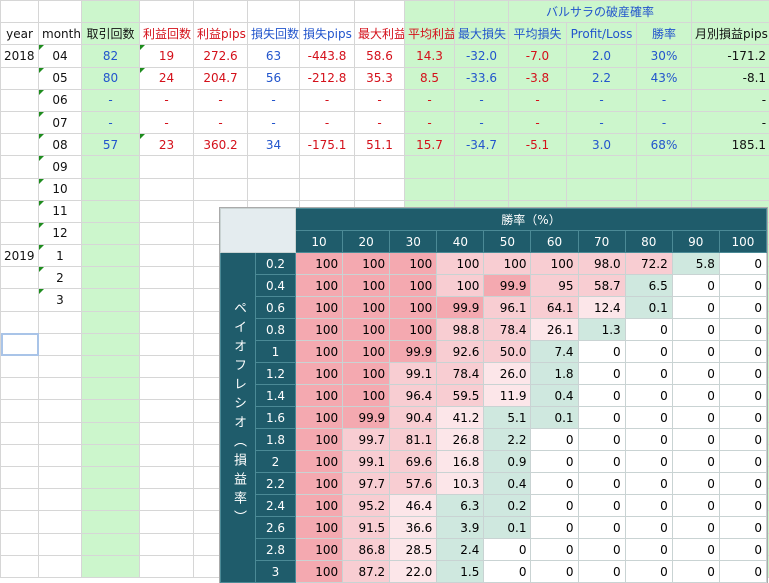 This screenshot has width=769, height=583. What do you see at coordinates (600, 12) in the screenshot?
I see `ruin-title-cell: バルサラの破産確率` at bounding box center [600, 12].